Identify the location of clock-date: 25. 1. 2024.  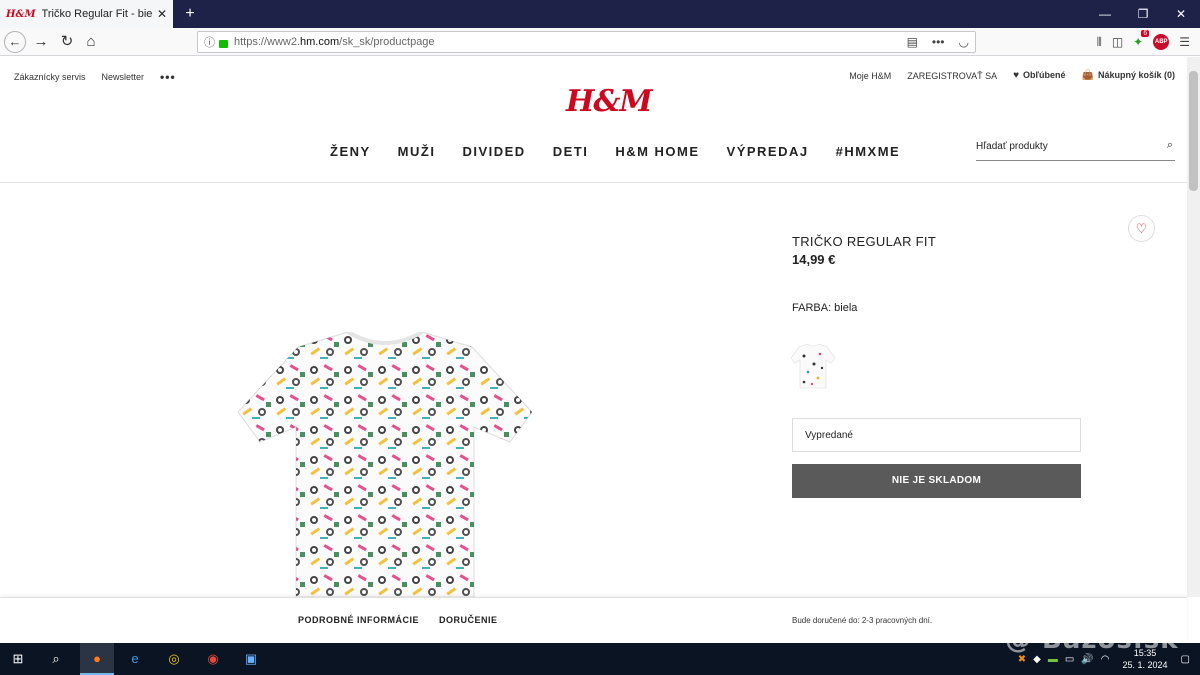
(1145, 665).